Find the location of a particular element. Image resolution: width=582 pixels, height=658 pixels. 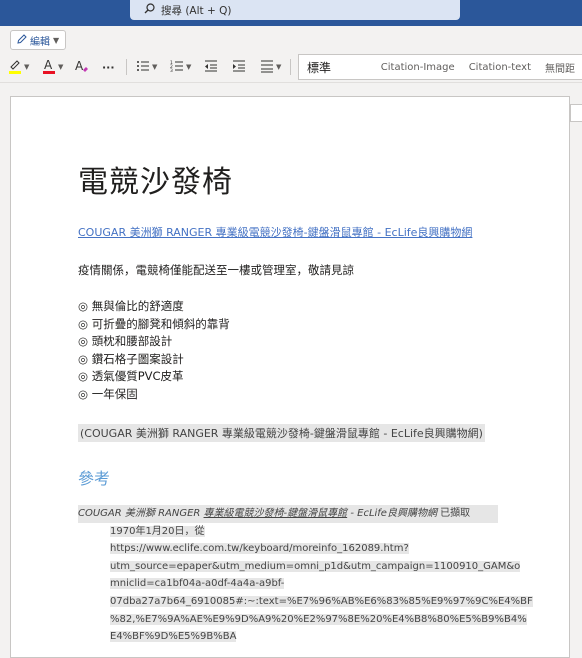

style-citation-text: Citation-text is located at coordinates (500, 67).